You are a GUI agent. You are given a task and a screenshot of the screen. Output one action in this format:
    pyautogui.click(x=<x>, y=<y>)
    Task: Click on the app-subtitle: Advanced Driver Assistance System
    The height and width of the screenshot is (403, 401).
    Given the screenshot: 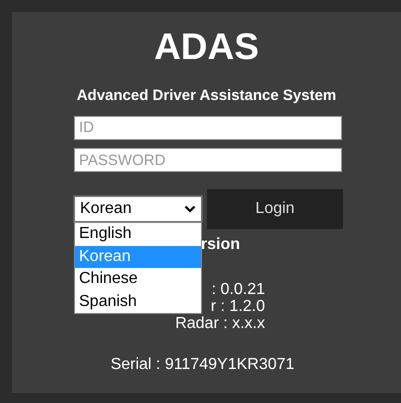 What is the action you would take?
    pyautogui.click(x=207, y=96)
    